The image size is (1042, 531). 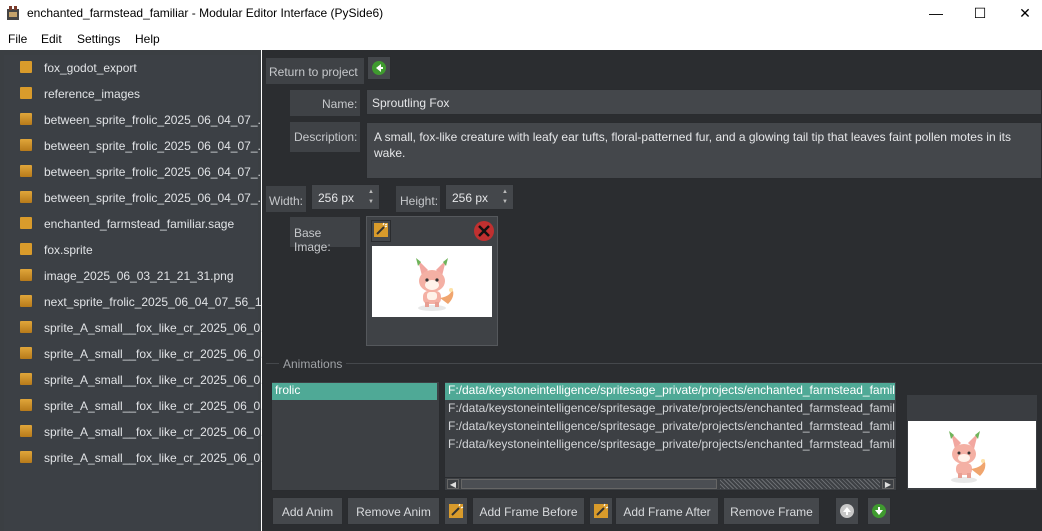 What do you see at coordinates (354, 391) in the screenshot?
I see `animation-list-item: frolic` at bounding box center [354, 391].